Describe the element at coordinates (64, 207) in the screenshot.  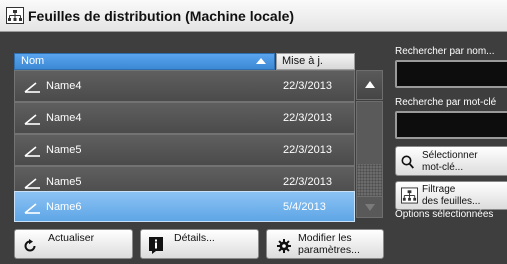
I see `row-name: Name6` at that location.